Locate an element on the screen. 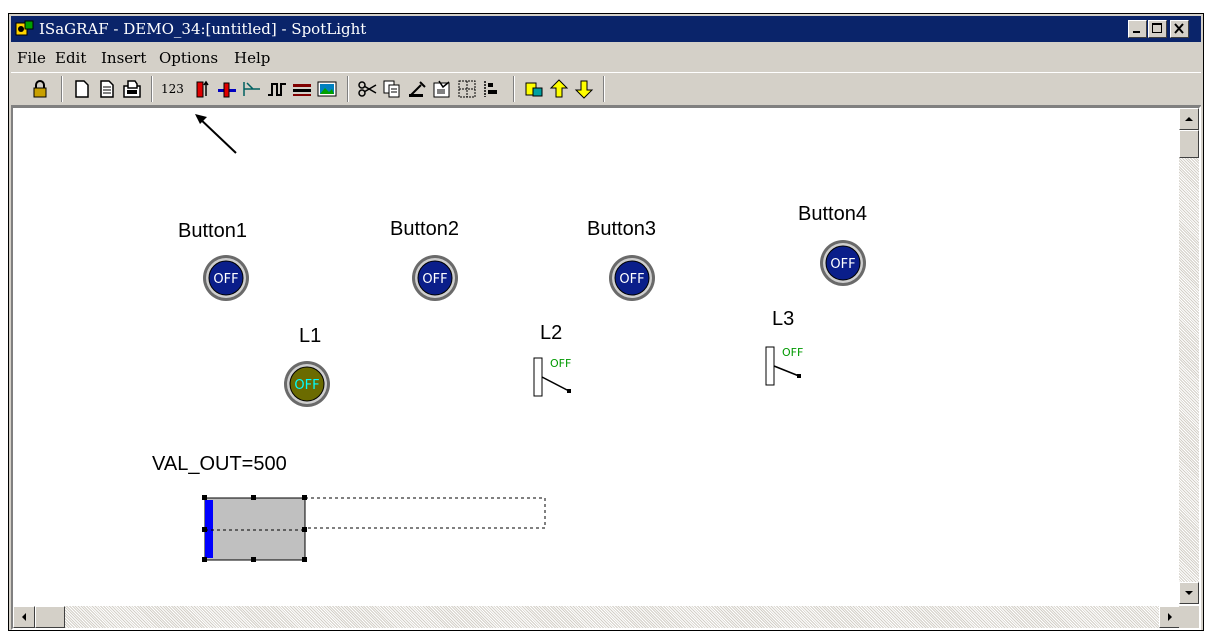  link-icon is located at coordinates (534, 89).